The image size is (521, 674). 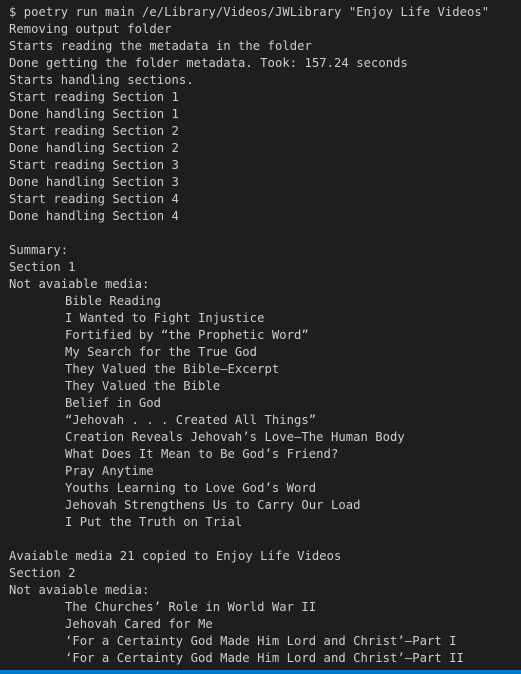 I want to click on missing-media-item: Belief in God, so click(x=113, y=403).